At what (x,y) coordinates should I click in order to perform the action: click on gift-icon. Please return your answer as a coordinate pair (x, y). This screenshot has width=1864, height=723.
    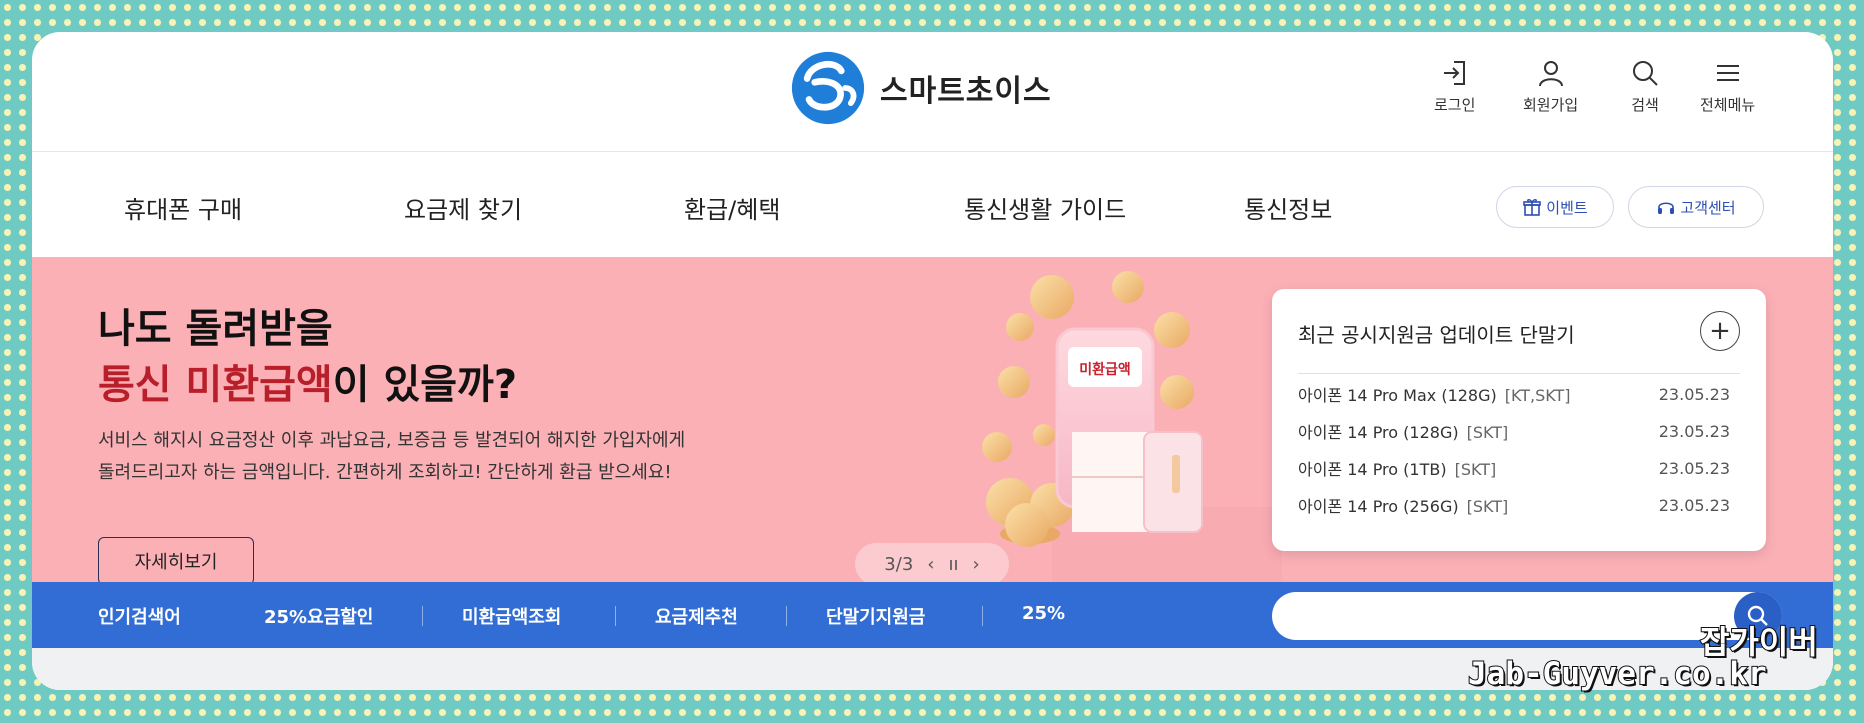
    Looking at the image, I should click on (1532, 207).